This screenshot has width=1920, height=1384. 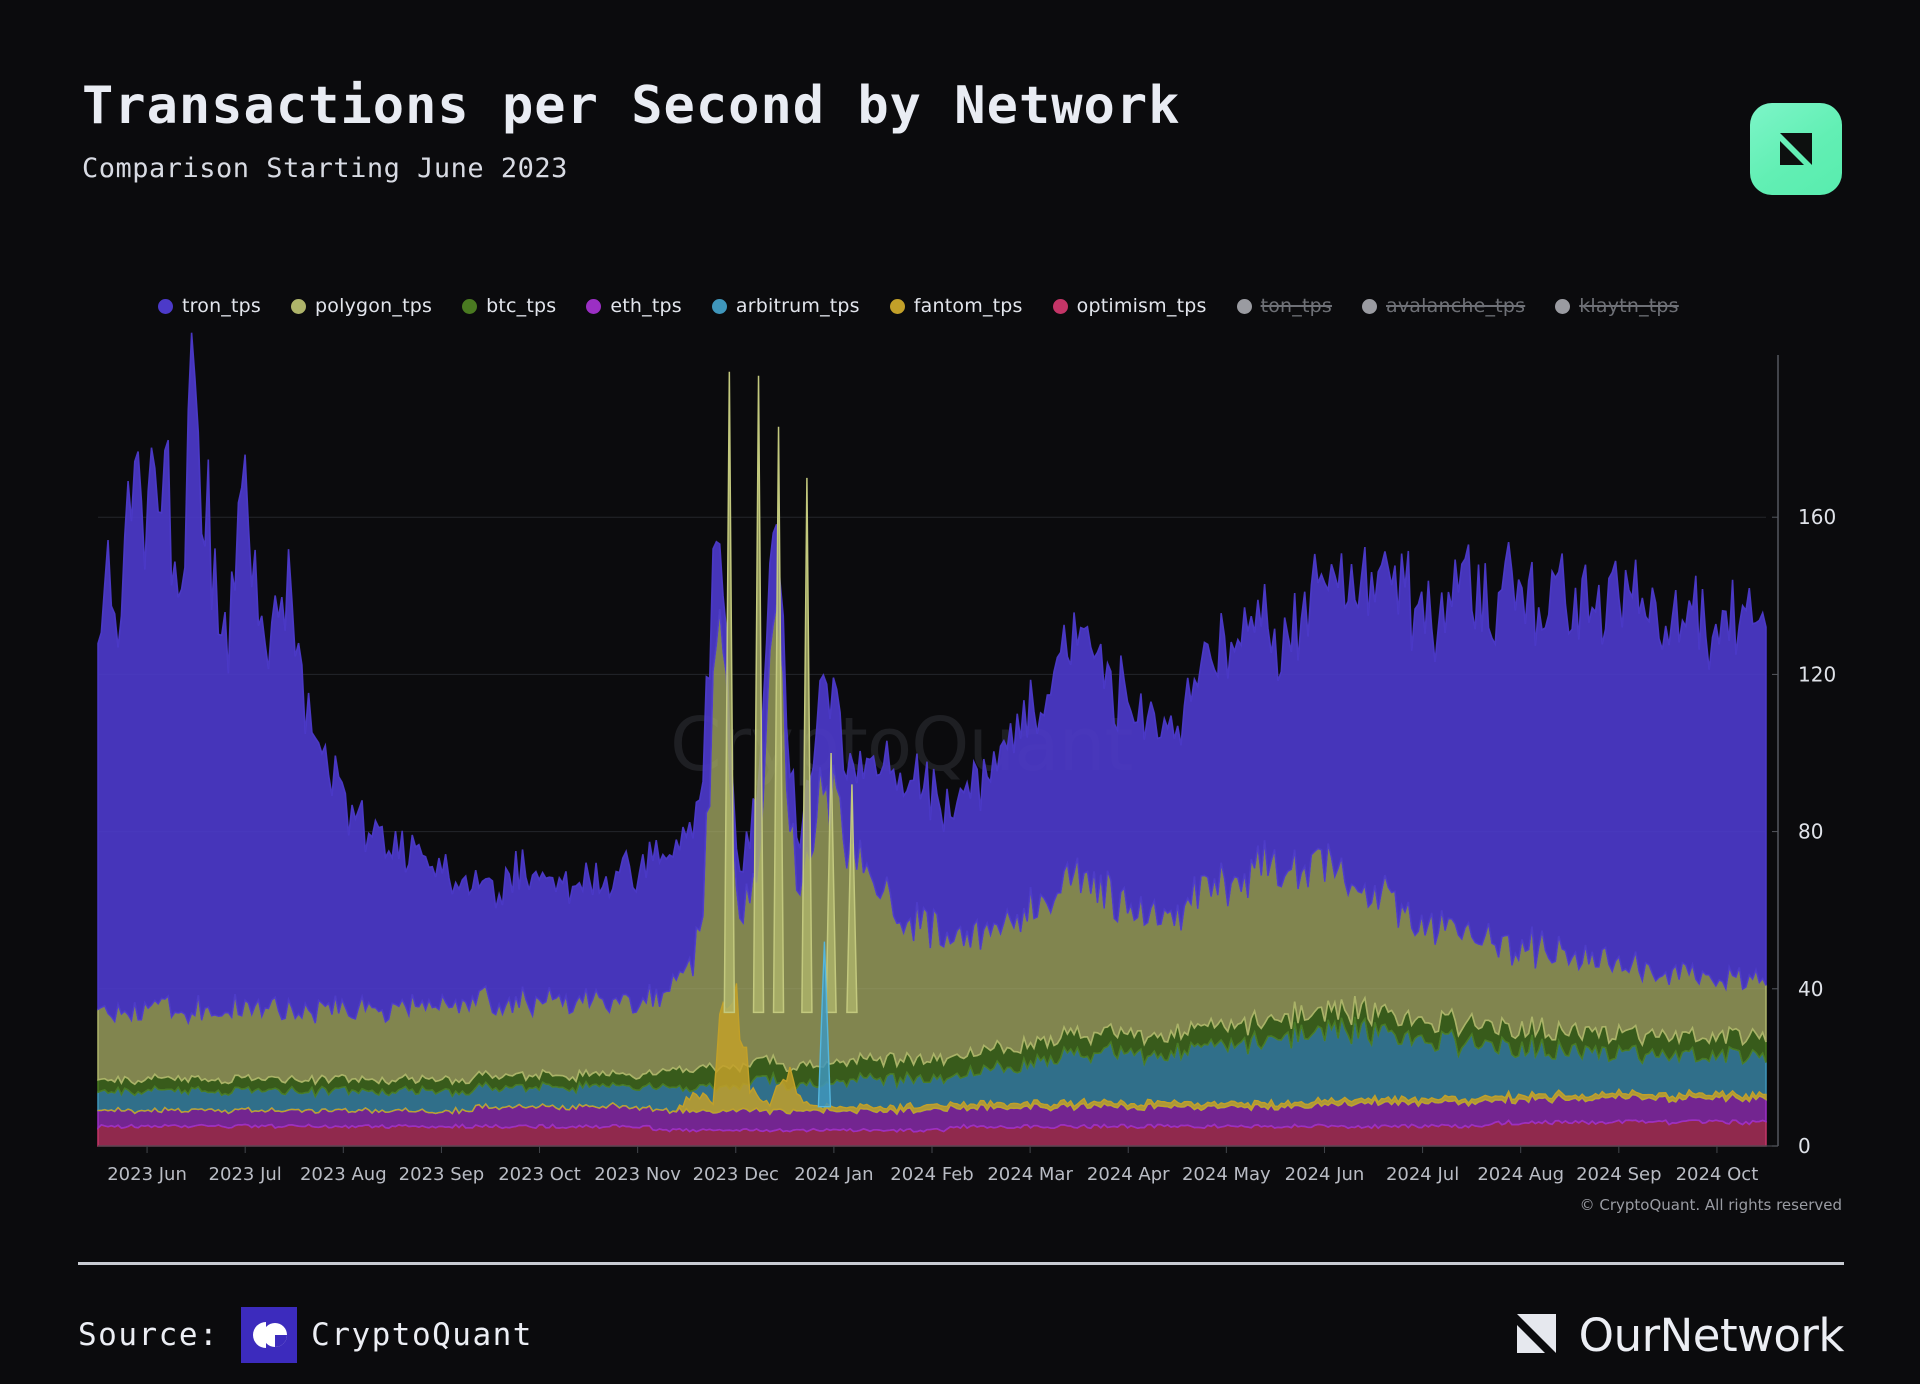 I want to click on legend-item-optimism: optimism_tps, so click(x=1129, y=306).